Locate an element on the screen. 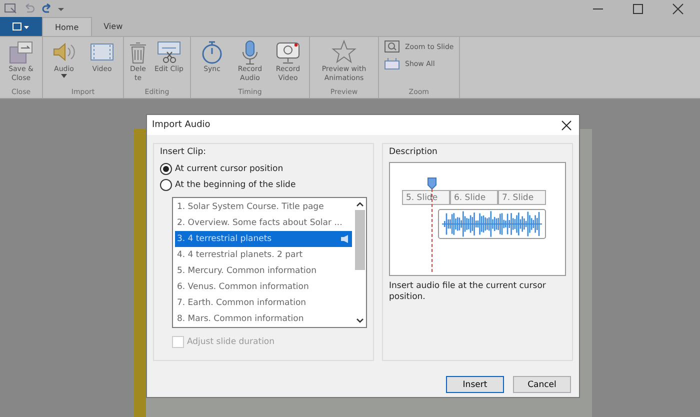 This screenshot has height=417, width=700. app-menu-button is located at coordinates (21, 26).